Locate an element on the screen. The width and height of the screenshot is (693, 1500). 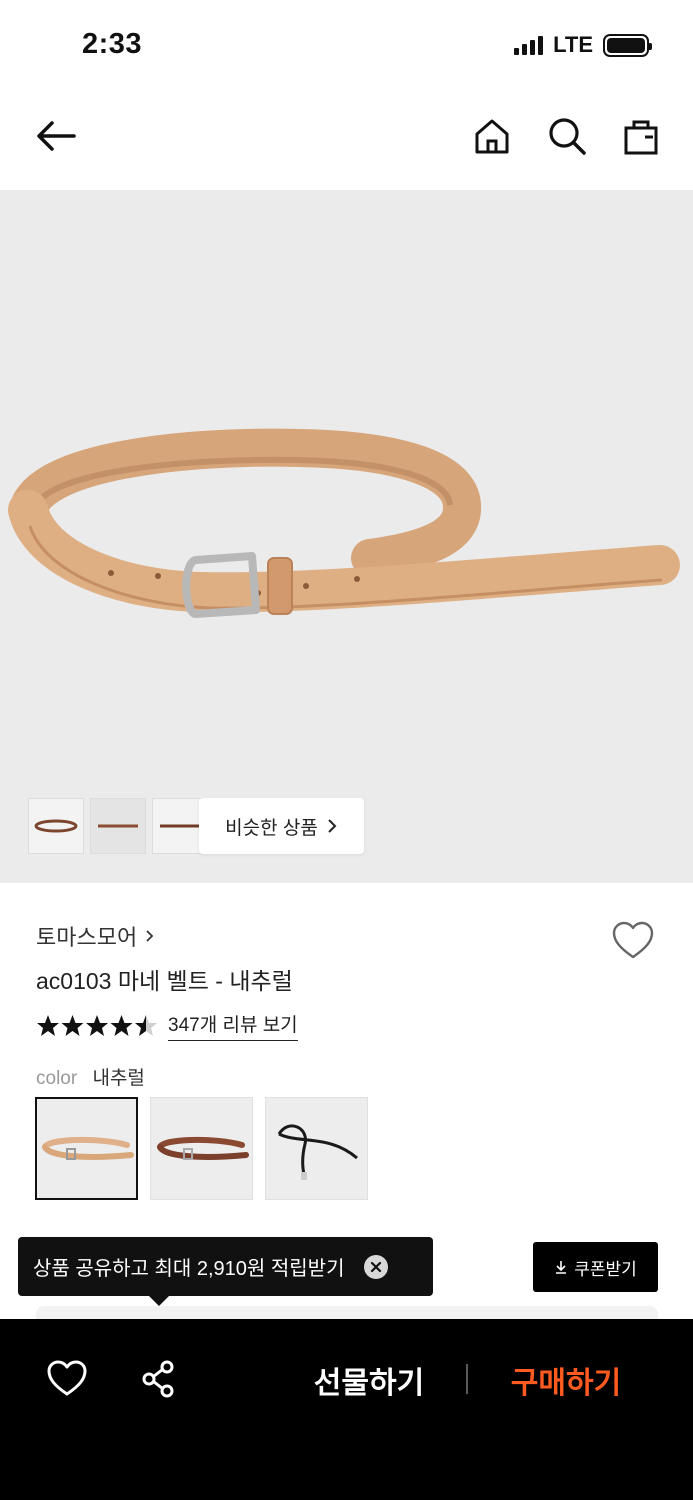
arrow-left-icon is located at coordinates (56, 136).